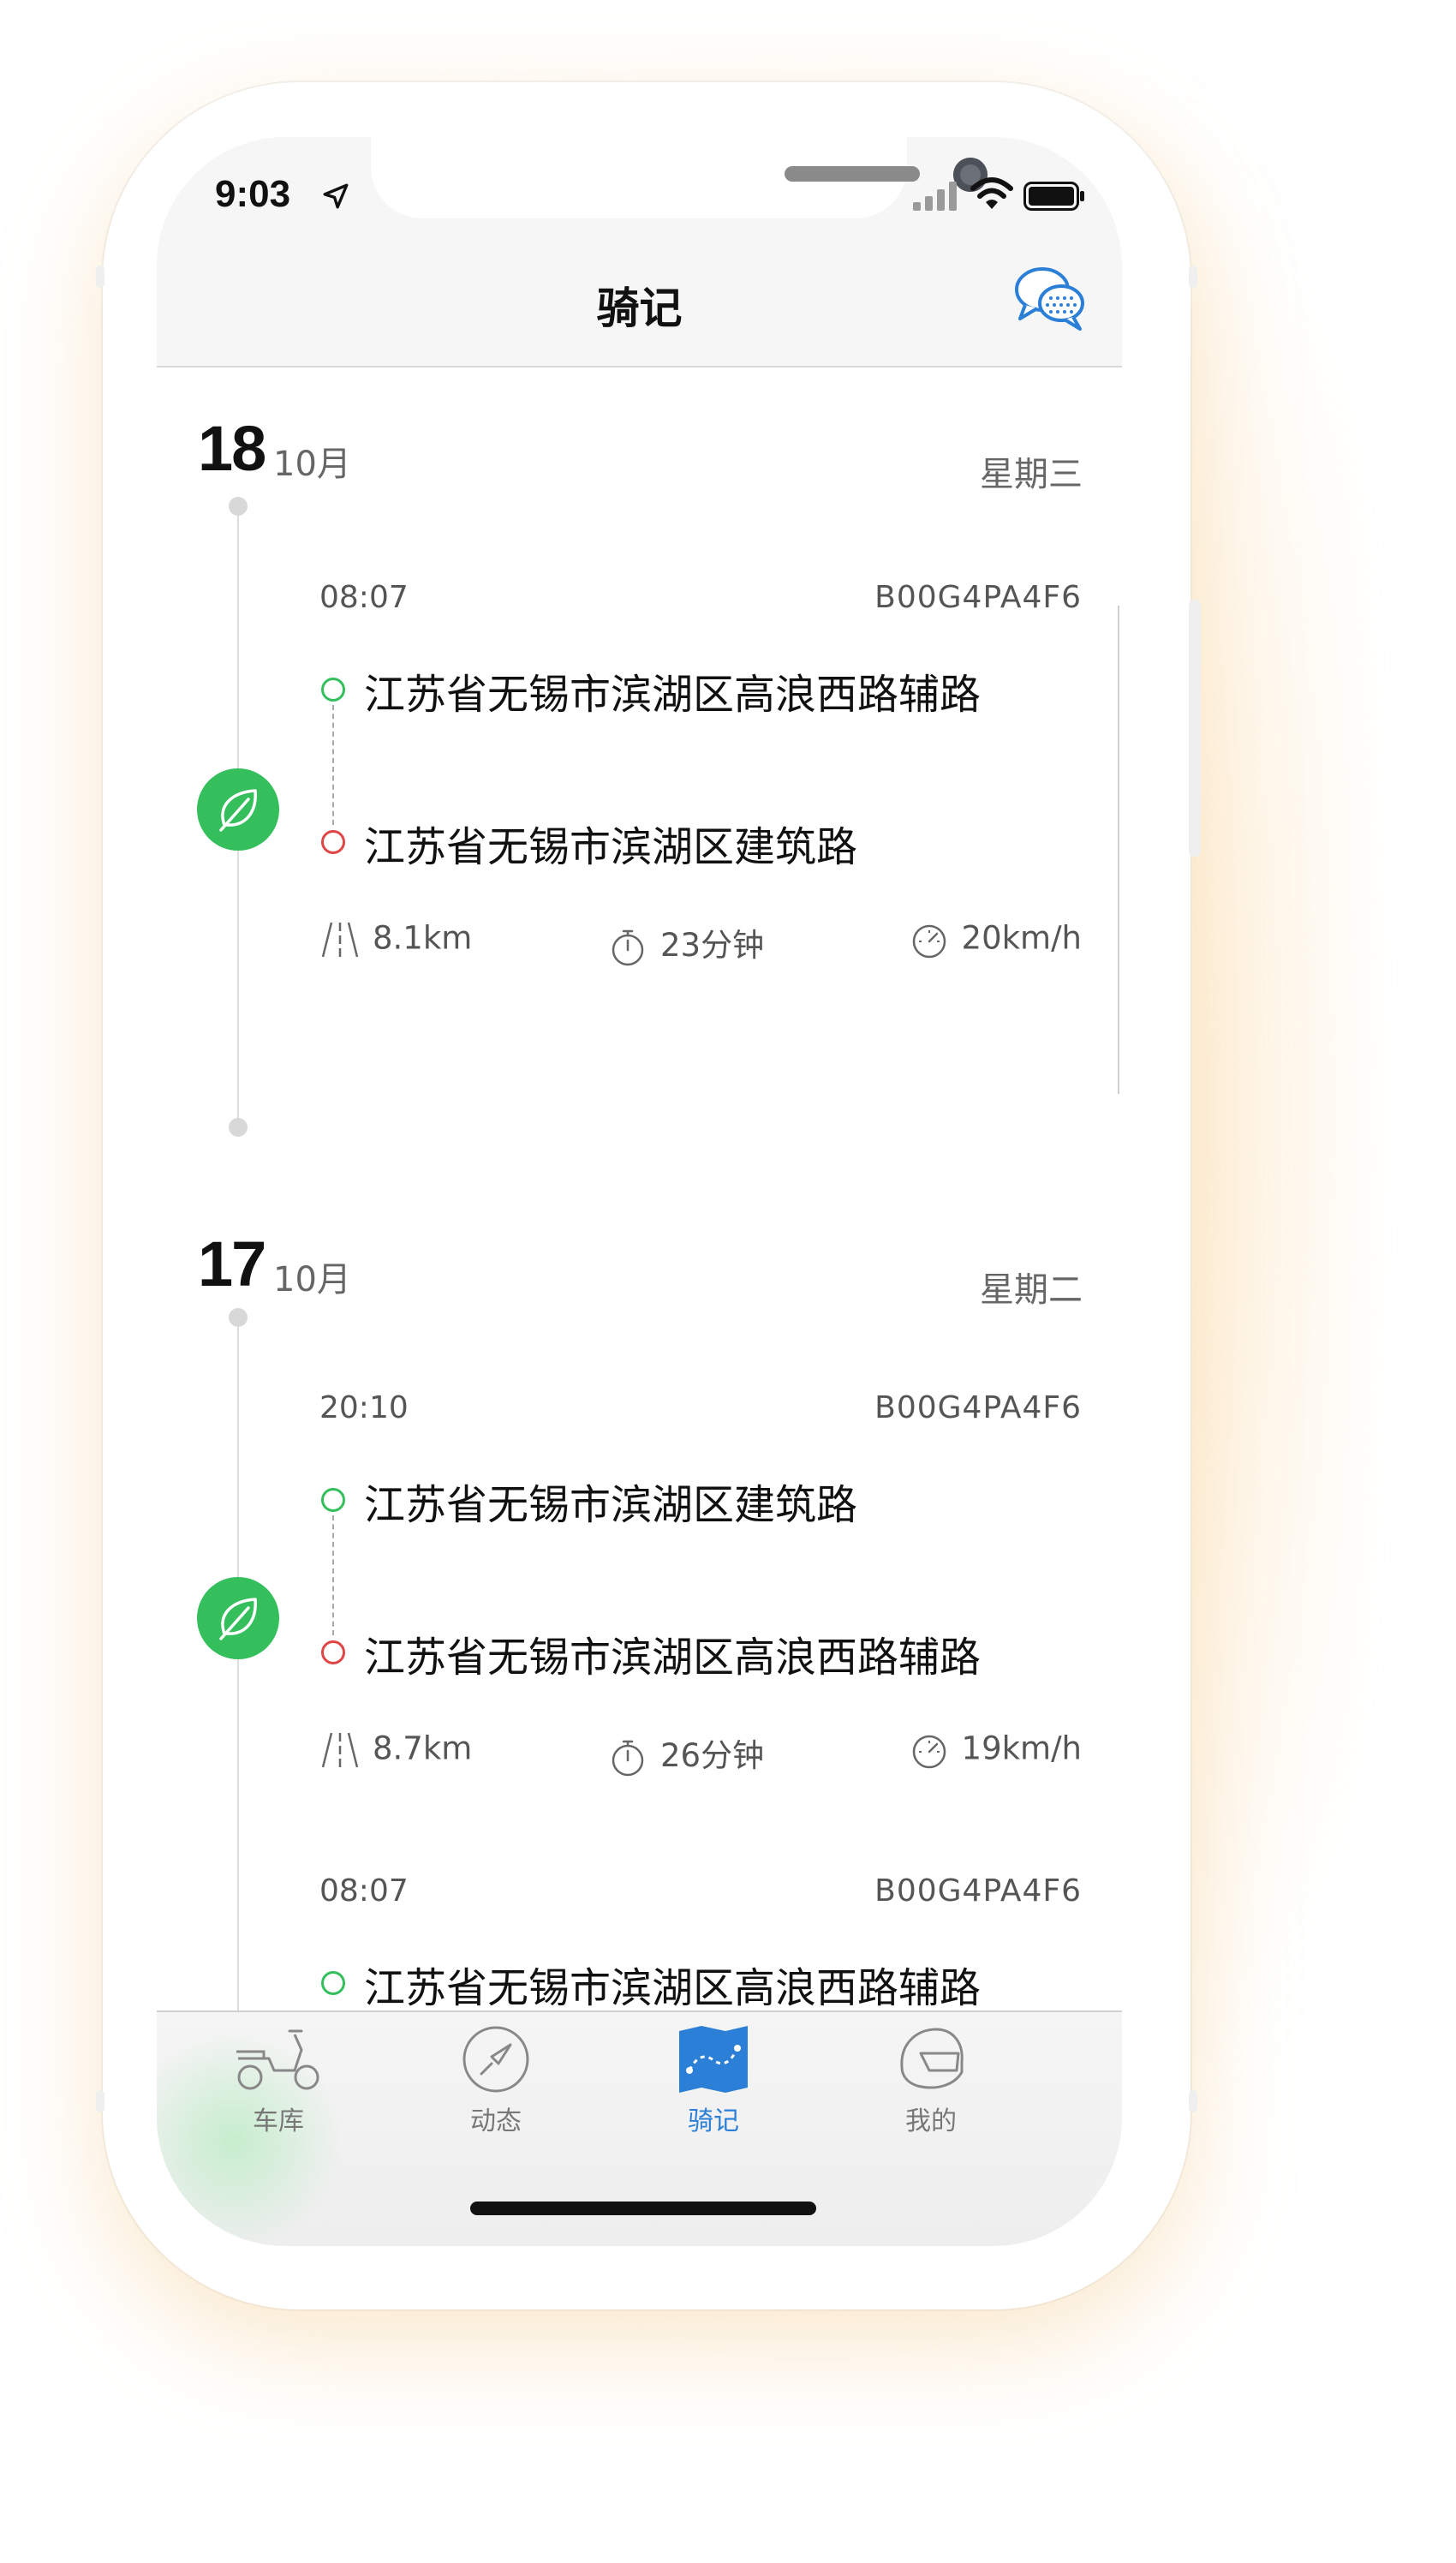 Image resolution: width=1456 pixels, height=2563 pixels. Describe the element at coordinates (679, 177) in the screenshot. I see `notch` at that location.